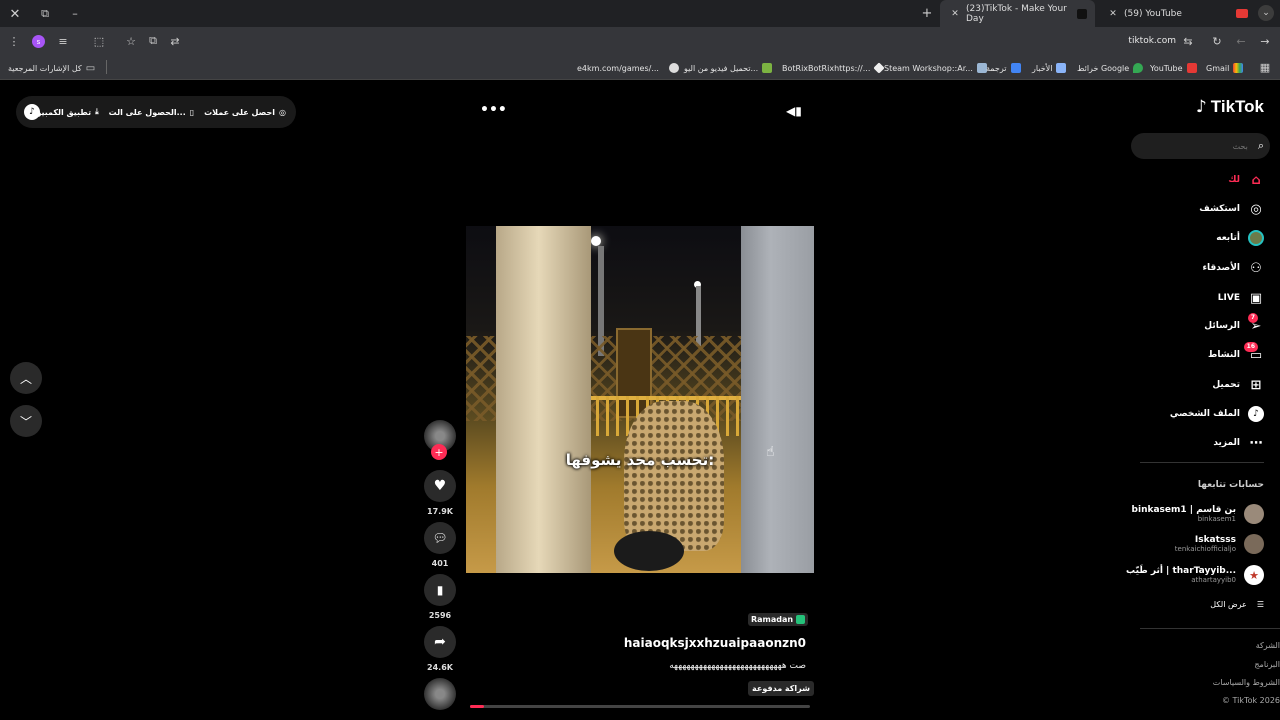  I want to click on bookmark-label: كل الإشارات المرجعية, so click(45, 68).